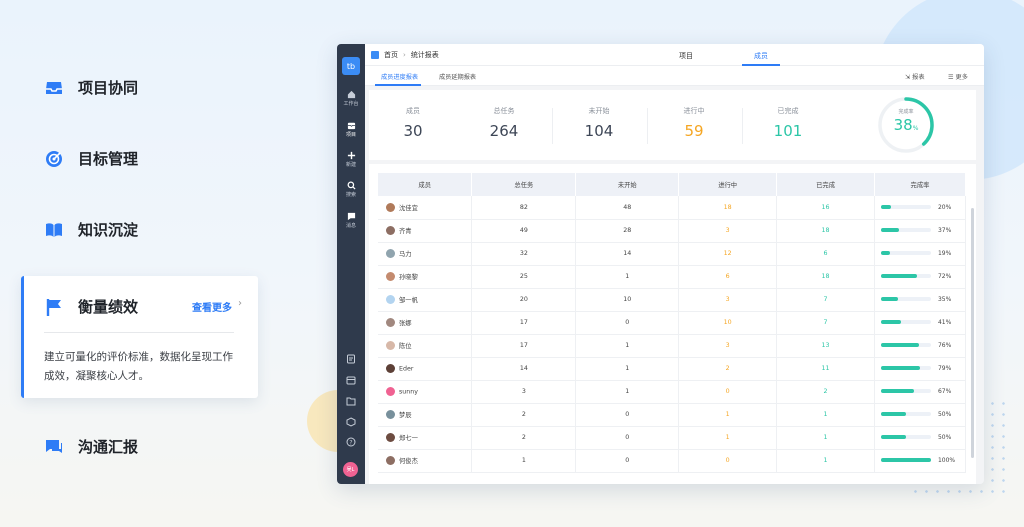  I want to click on calendar-icon, so click(351, 380).